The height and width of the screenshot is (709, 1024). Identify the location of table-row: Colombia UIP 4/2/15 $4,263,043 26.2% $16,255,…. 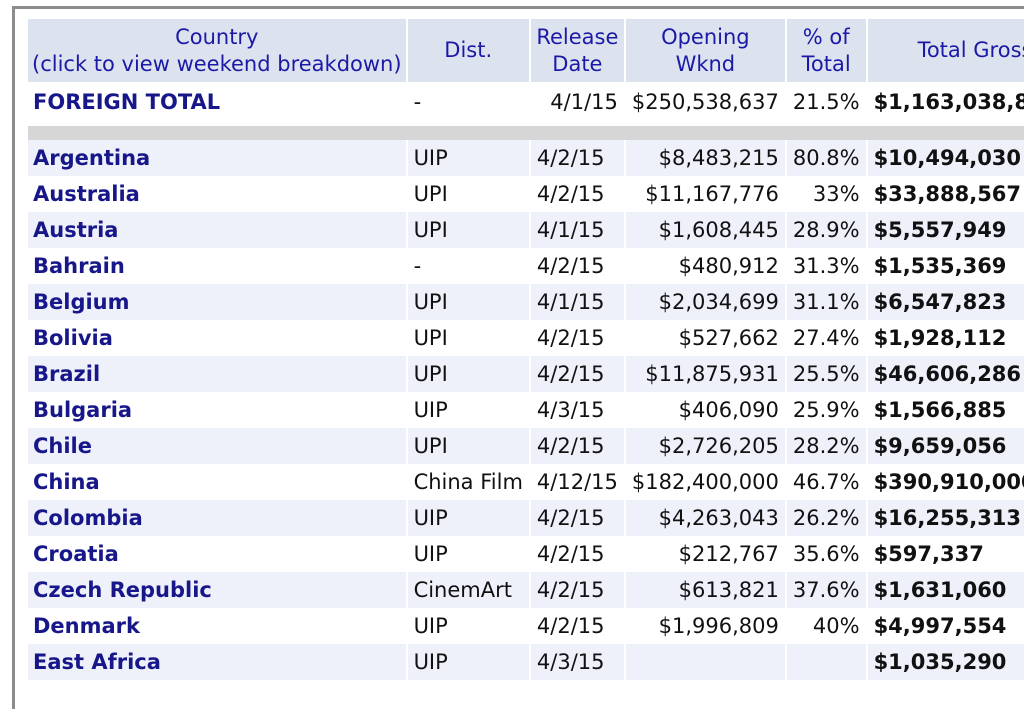
(526, 518).